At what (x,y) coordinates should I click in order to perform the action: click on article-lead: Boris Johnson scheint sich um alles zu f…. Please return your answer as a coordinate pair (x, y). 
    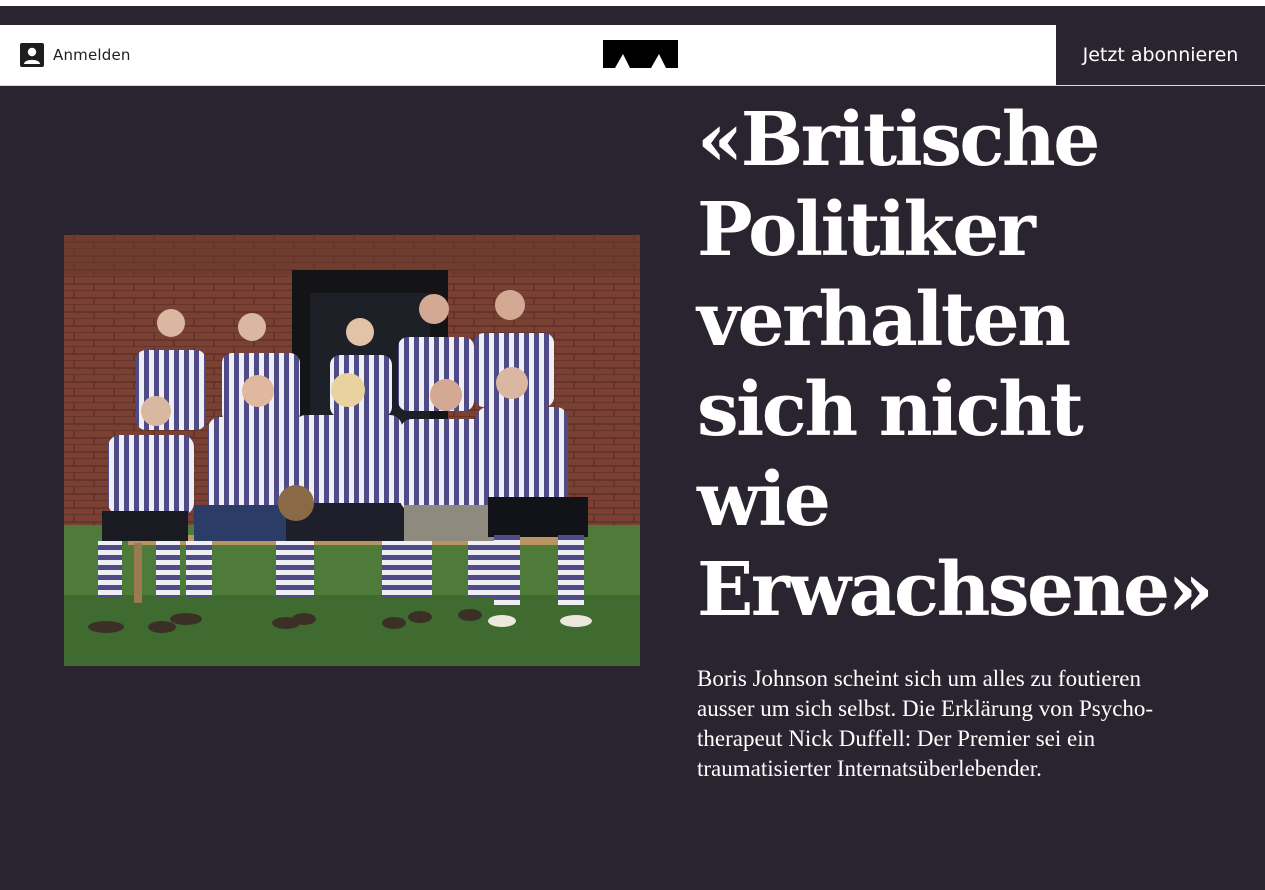
    Looking at the image, I should click on (967, 724).